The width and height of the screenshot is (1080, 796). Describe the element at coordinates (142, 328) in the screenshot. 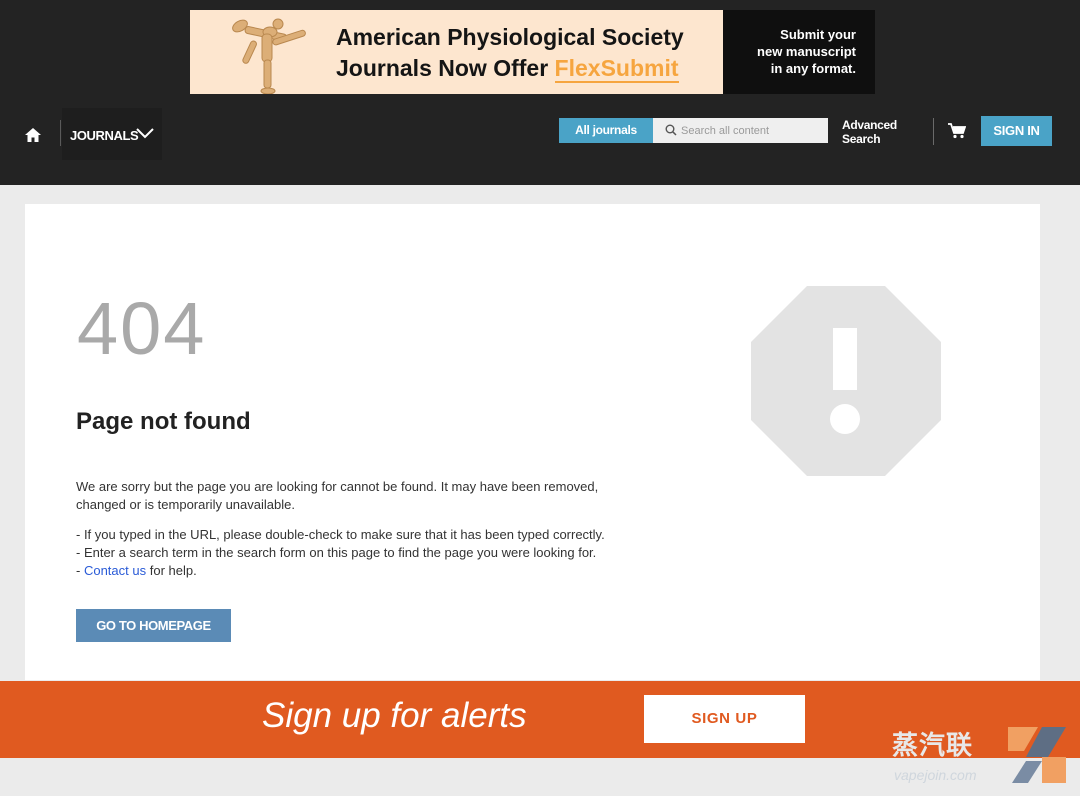

I see `error-code: 404` at that location.